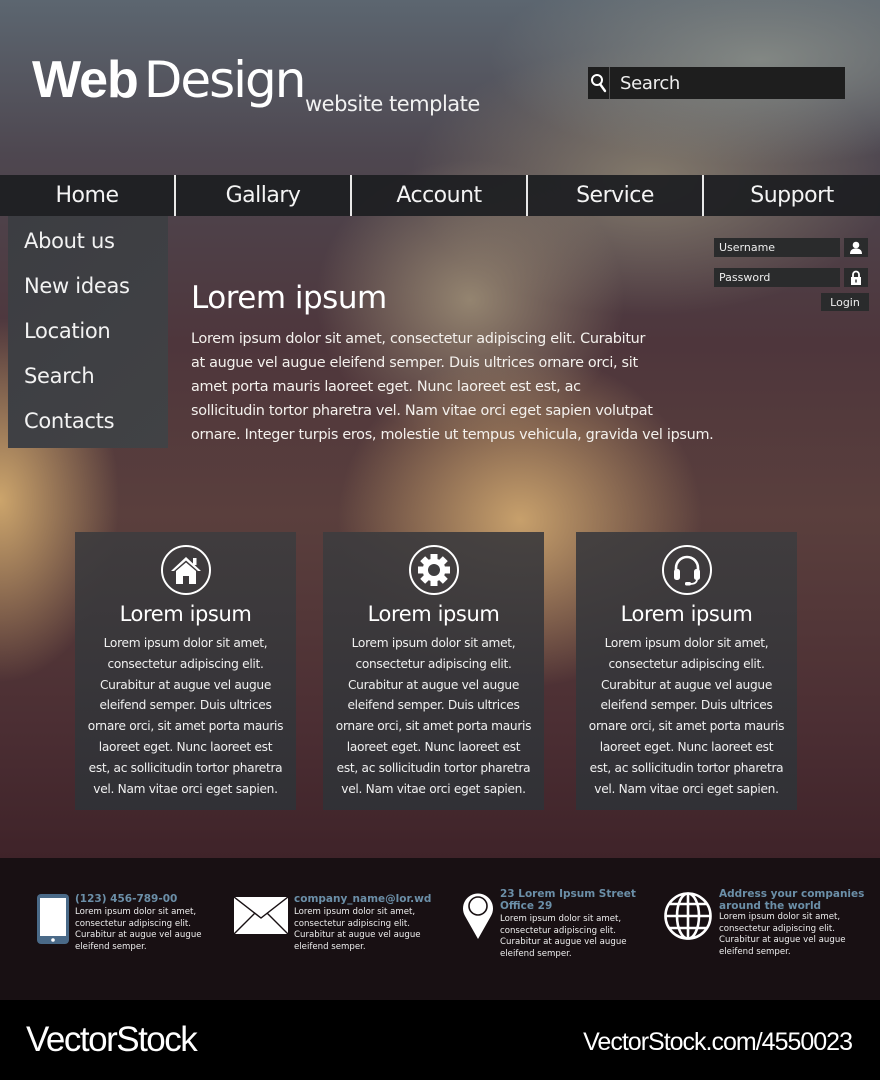 The width and height of the screenshot is (880, 1080). Describe the element at coordinates (112, 1039) in the screenshot. I see `watermark-brand: VectorStock` at that location.